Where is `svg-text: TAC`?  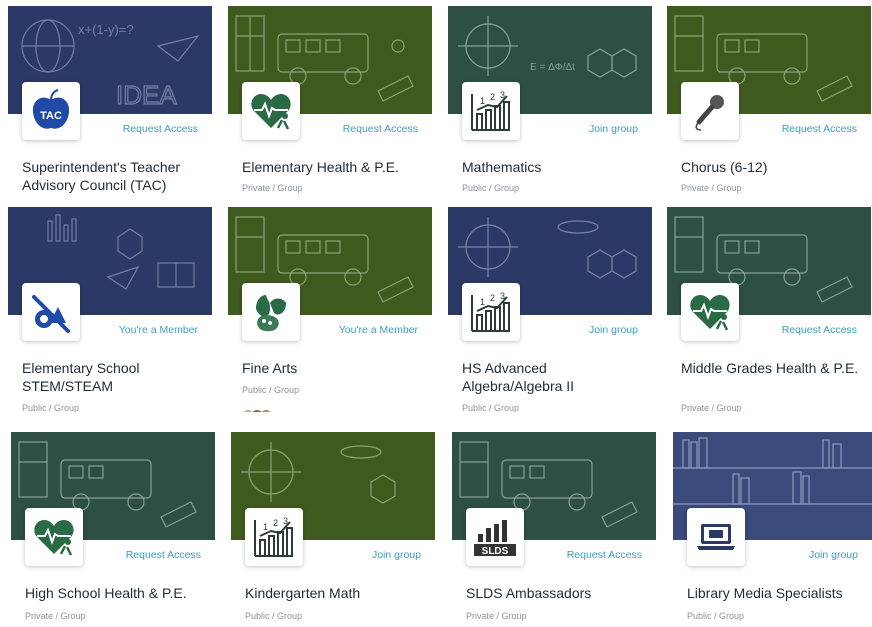
svg-text: TAC is located at coordinates (51, 116).